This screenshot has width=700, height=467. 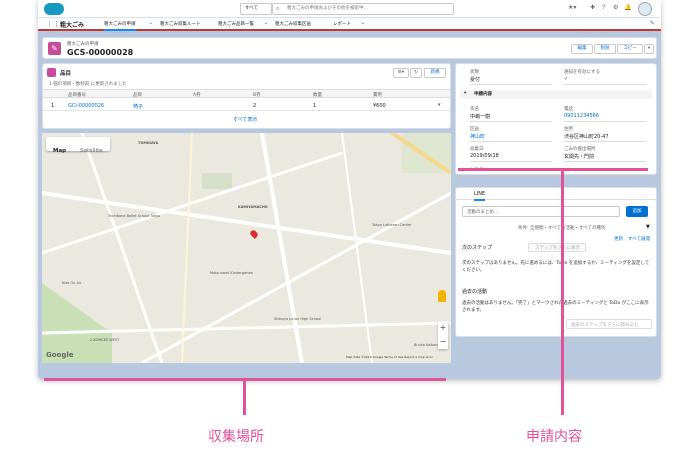 What do you see at coordinates (443, 328) in the screenshot?
I see `zoom-in-button: +` at bounding box center [443, 328].